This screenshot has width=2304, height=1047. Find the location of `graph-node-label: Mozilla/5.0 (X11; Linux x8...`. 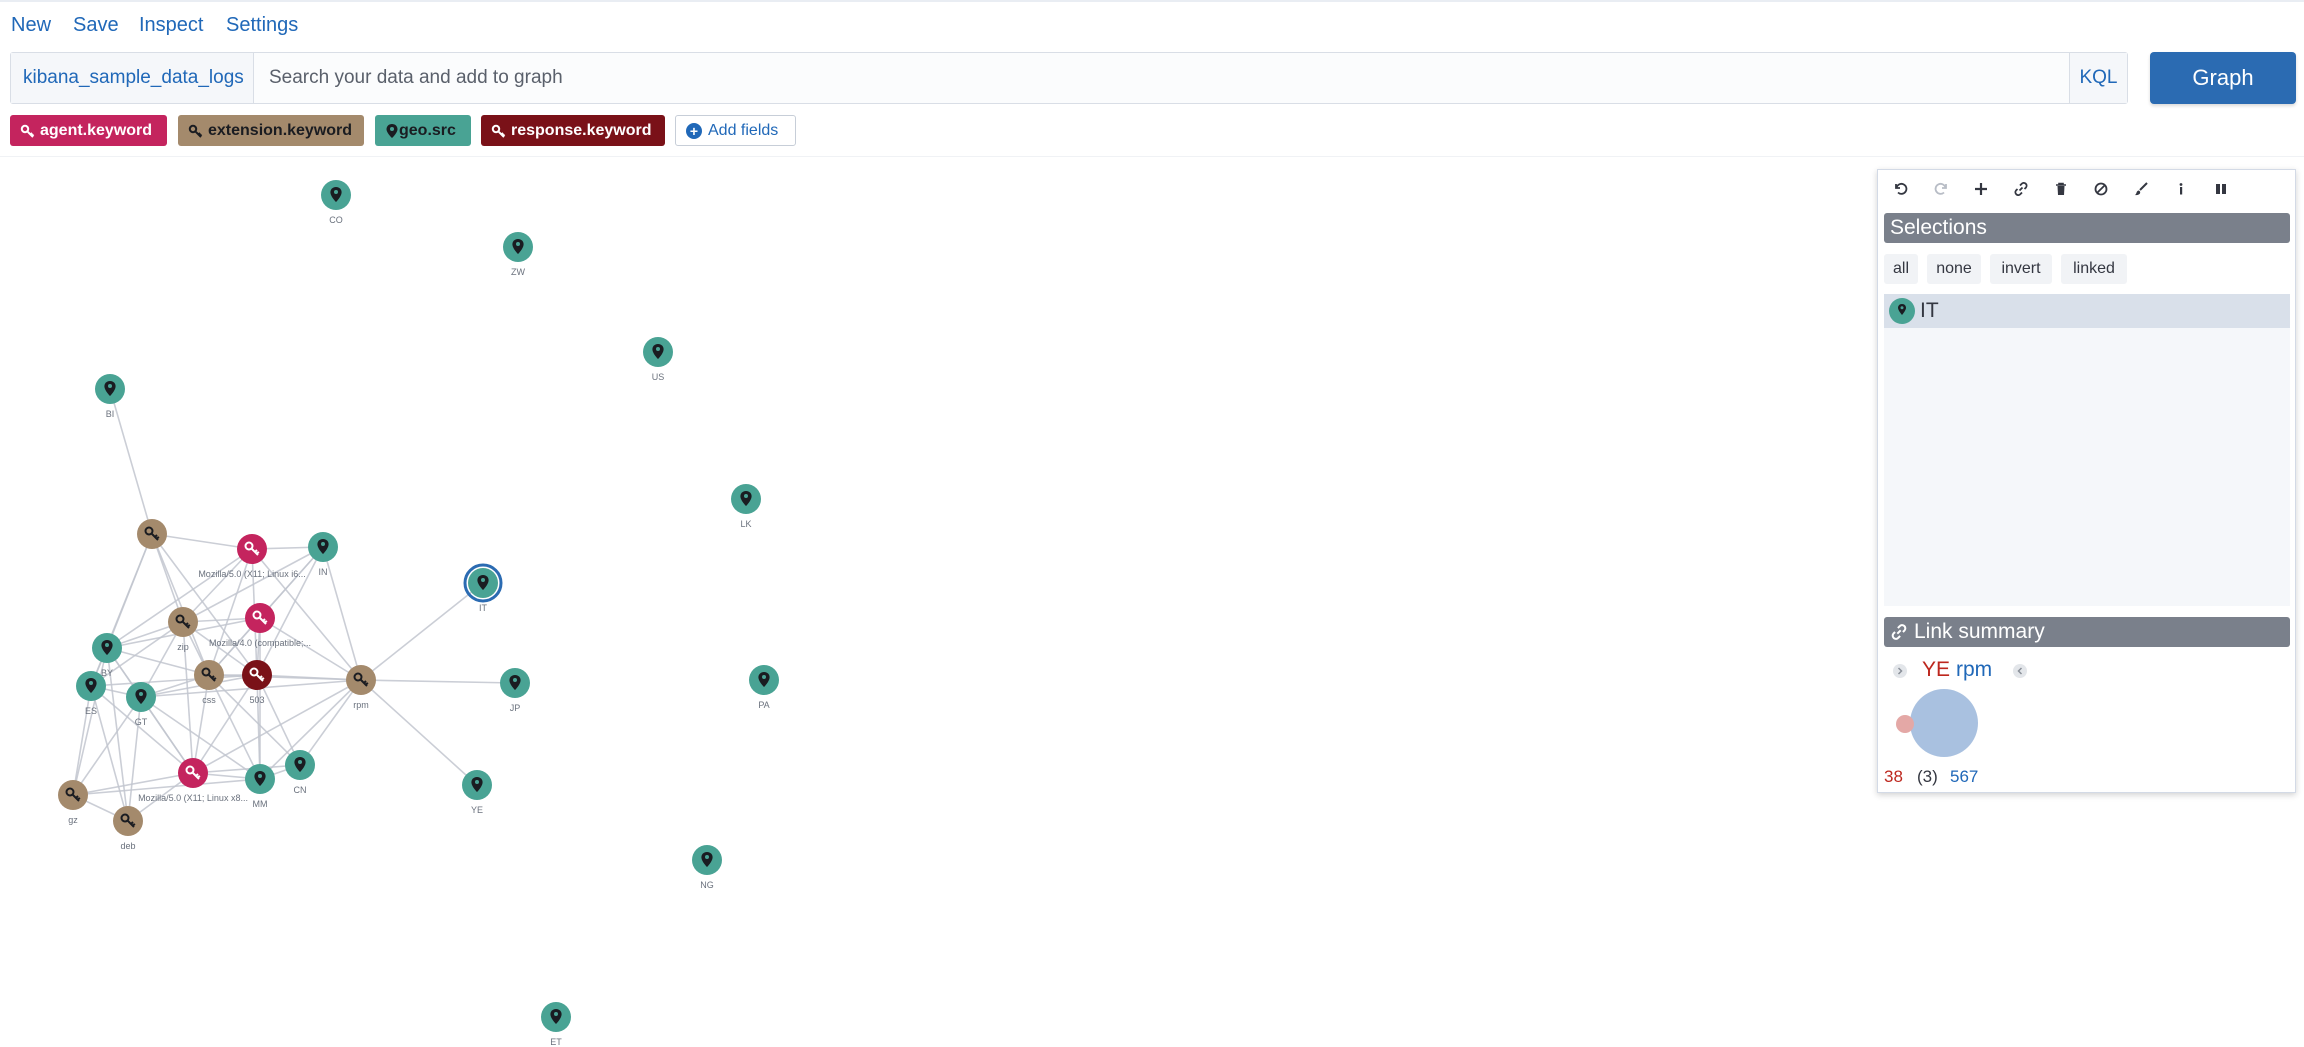

graph-node-label: Mozilla/5.0 (X11; Linux x8... is located at coordinates (193, 798).